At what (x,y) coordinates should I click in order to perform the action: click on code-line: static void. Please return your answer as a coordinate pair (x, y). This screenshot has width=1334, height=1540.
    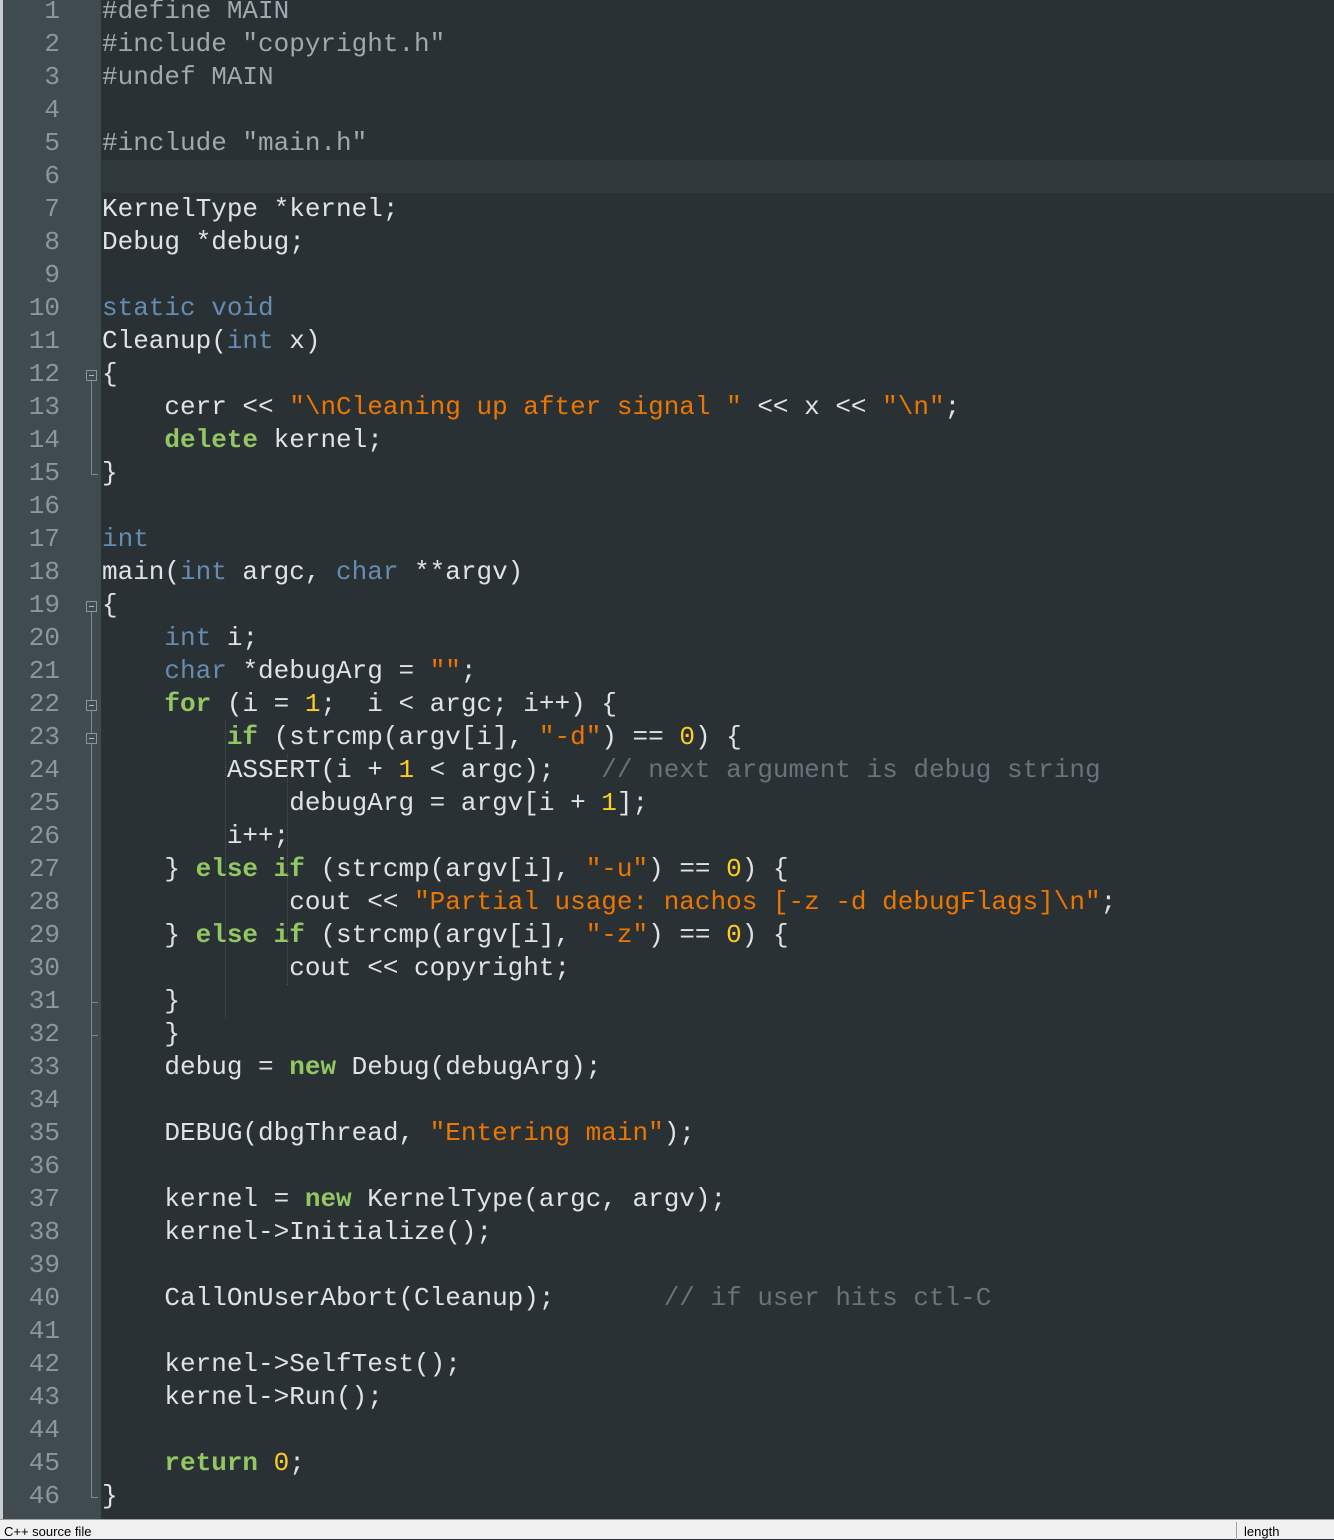
    Looking at the image, I should click on (718, 308).